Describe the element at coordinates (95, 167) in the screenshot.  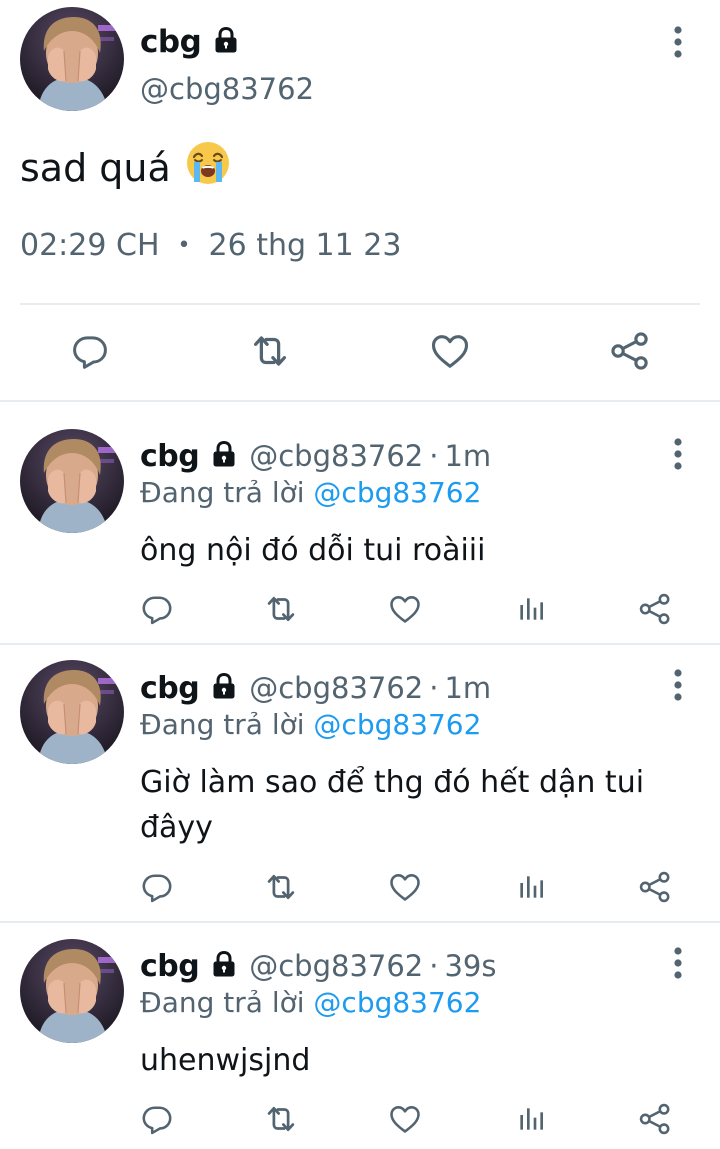
I see `tweet-text-content: sad quá` at that location.